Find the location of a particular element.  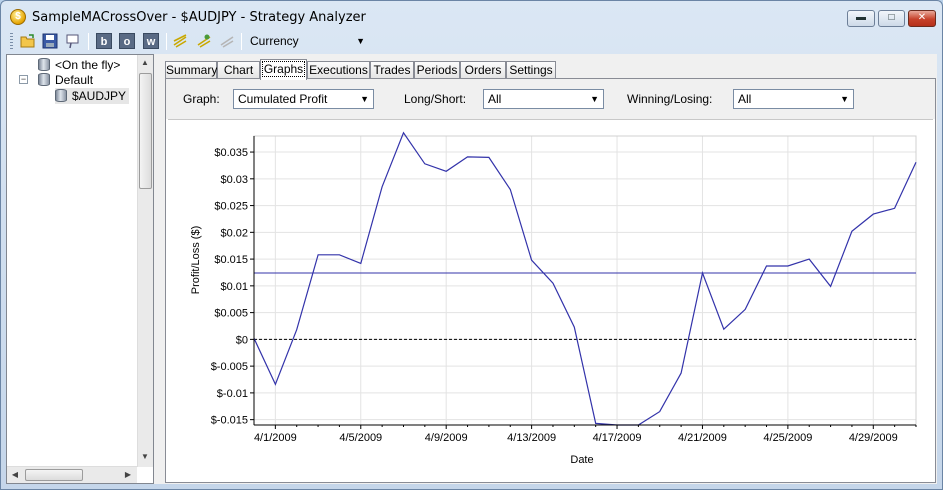

backtest-icon is located at coordinates (204, 41).